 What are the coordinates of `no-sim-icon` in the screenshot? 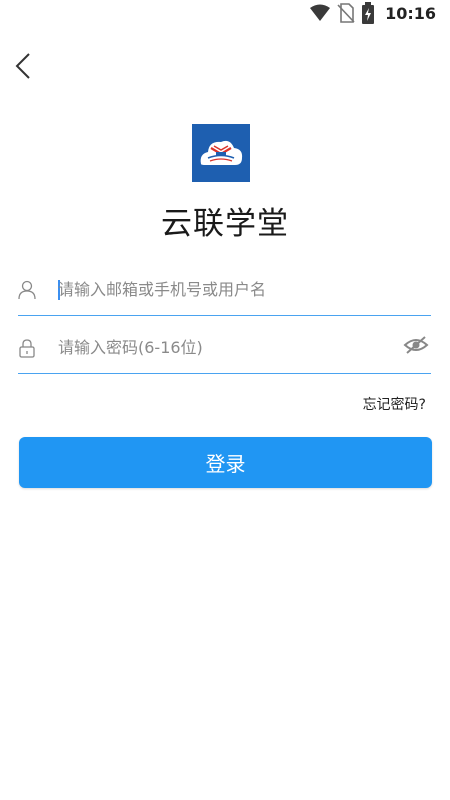 It's located at (346, 13).